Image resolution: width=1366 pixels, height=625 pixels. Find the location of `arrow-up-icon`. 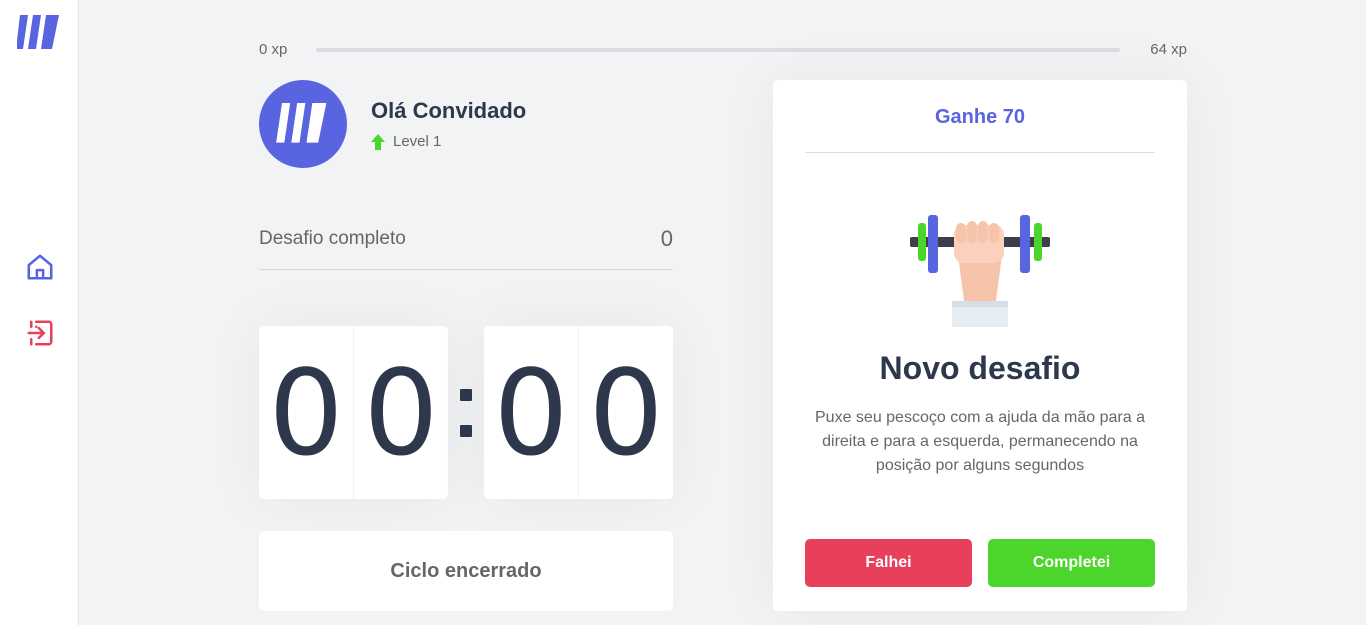

arrow-up-icon is located at coordinates (378, 141).